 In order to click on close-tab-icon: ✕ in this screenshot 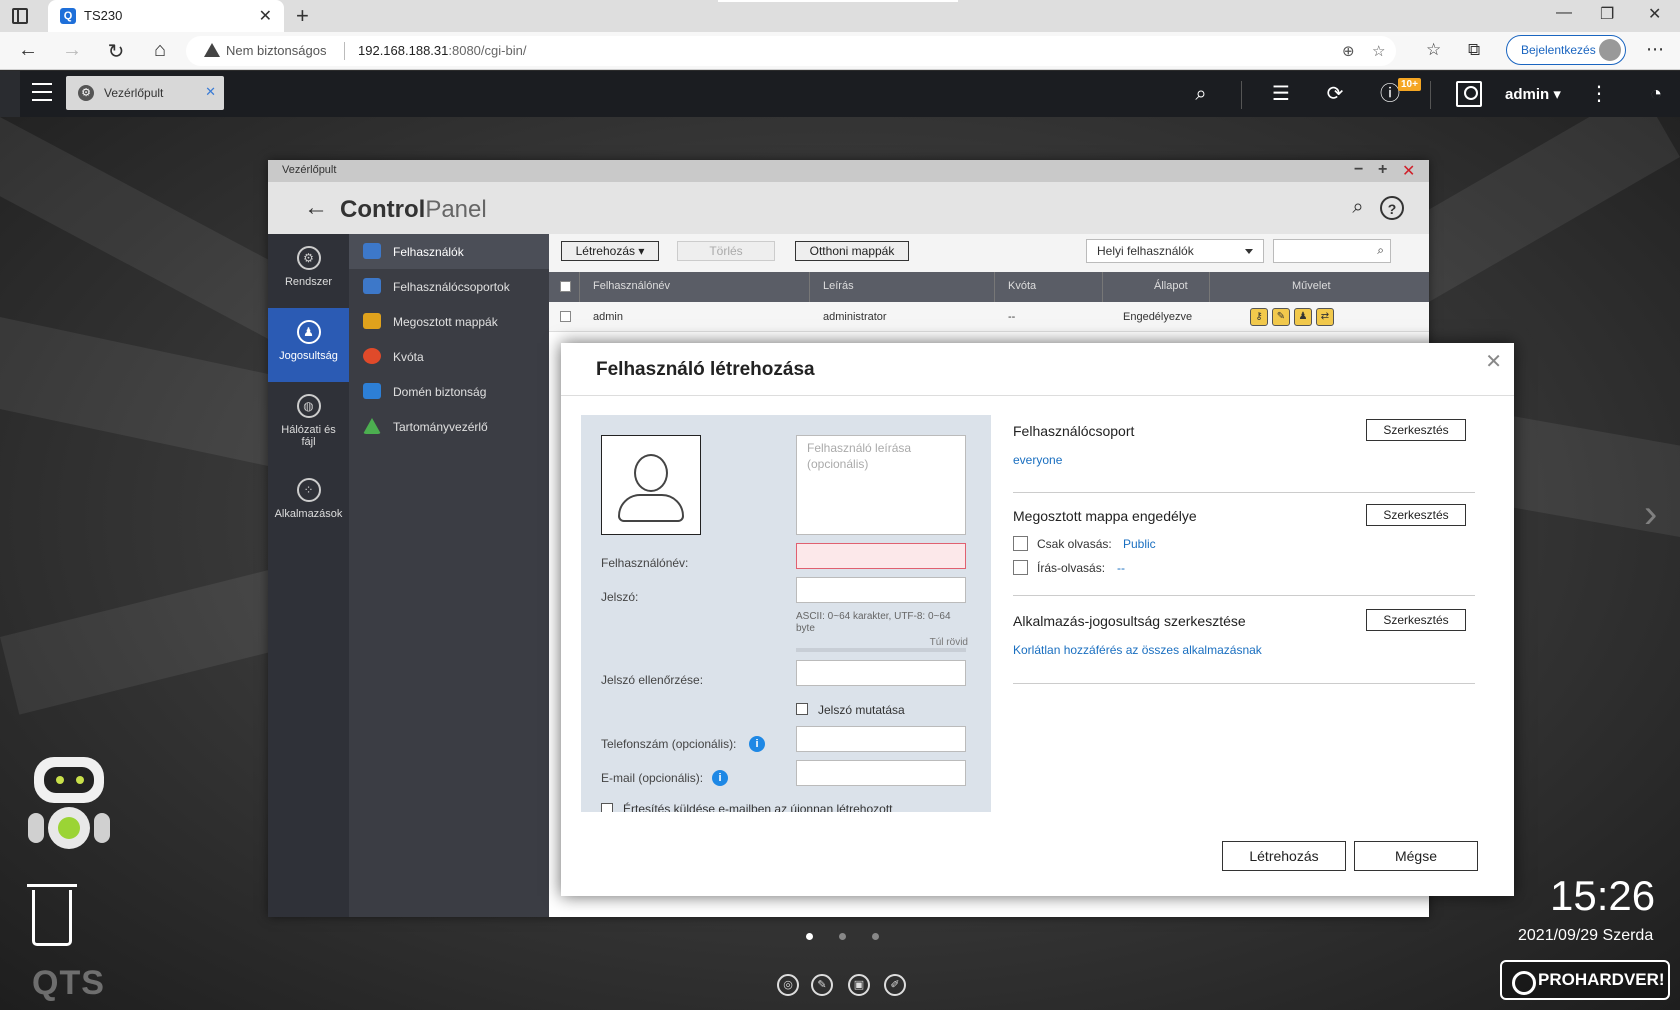, I will do `click(265, 16)`.